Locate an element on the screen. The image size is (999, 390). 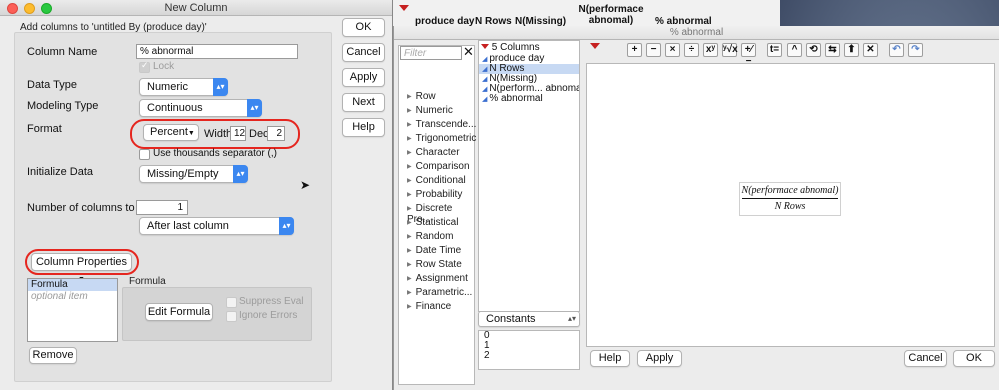
property-item-formula: Formula is located at coordinates (72, 285).